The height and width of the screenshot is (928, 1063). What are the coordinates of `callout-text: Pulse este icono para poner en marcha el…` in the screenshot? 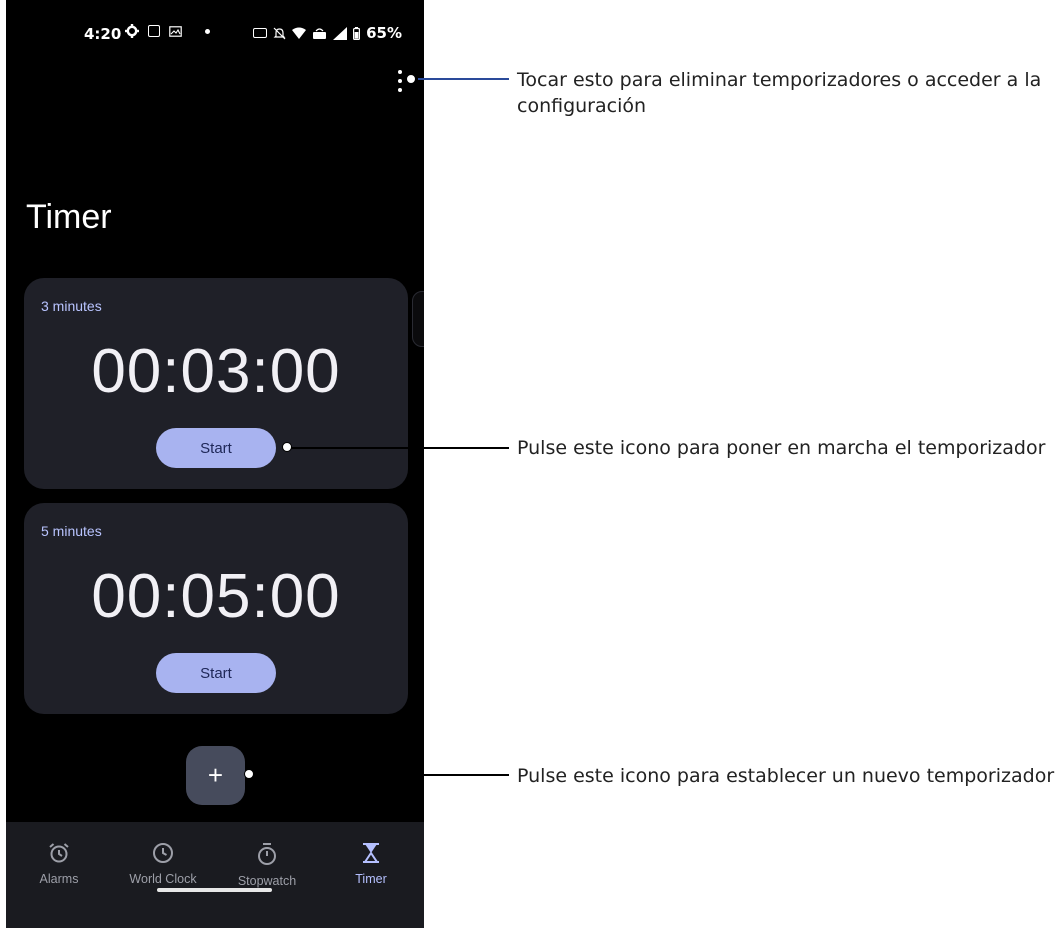 It's located at (781, 448).